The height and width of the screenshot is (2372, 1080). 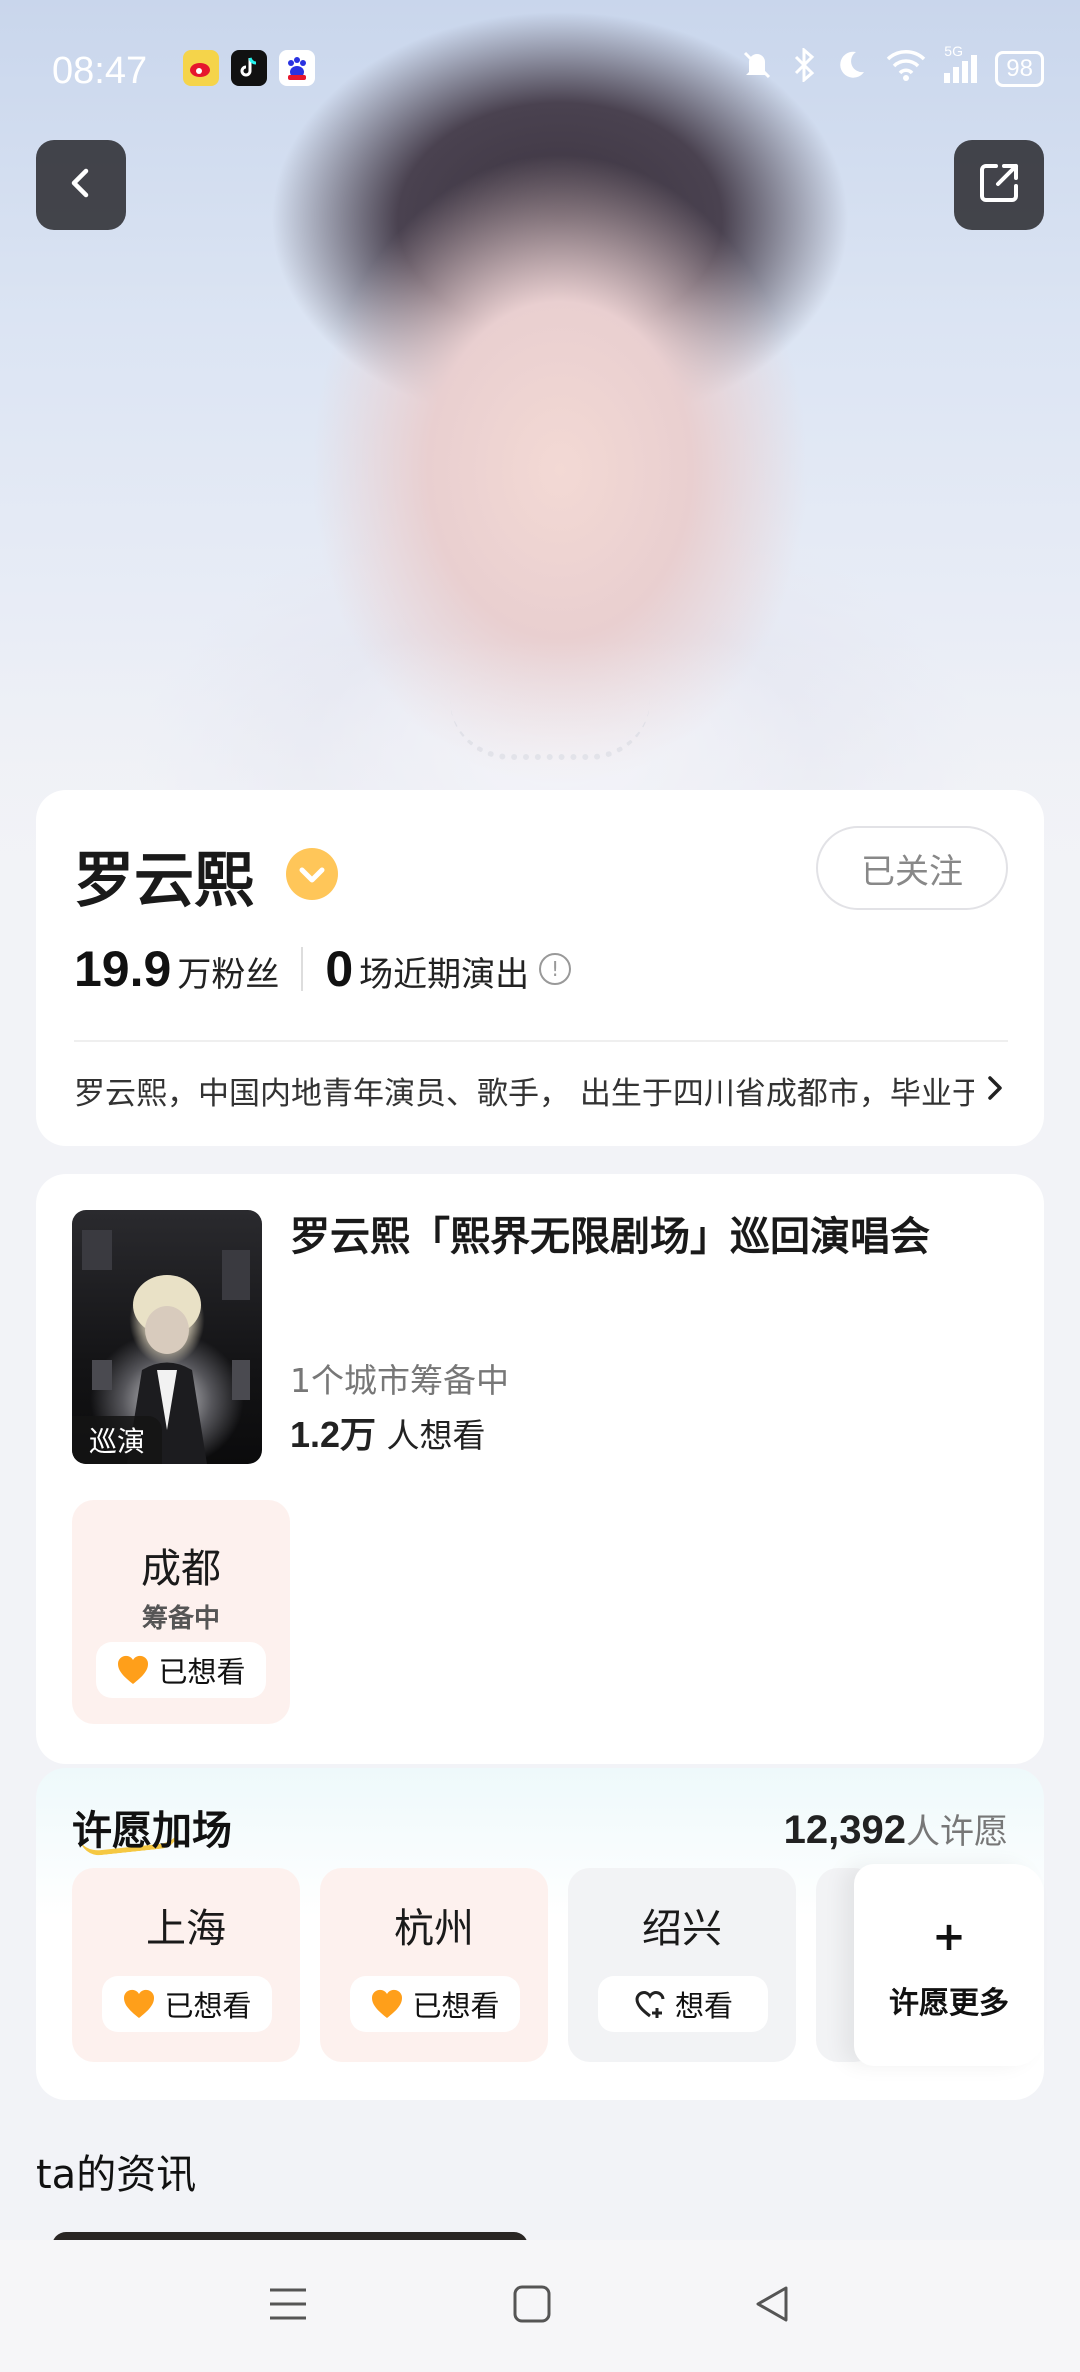 I want to click on tour-want-count: 1.2万 人想看, so click(x=388, y=1432).